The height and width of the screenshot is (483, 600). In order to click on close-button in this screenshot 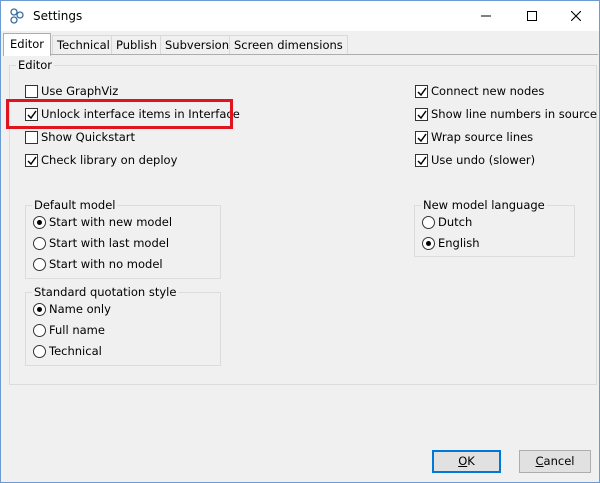, I will do `click(576, 16)`.